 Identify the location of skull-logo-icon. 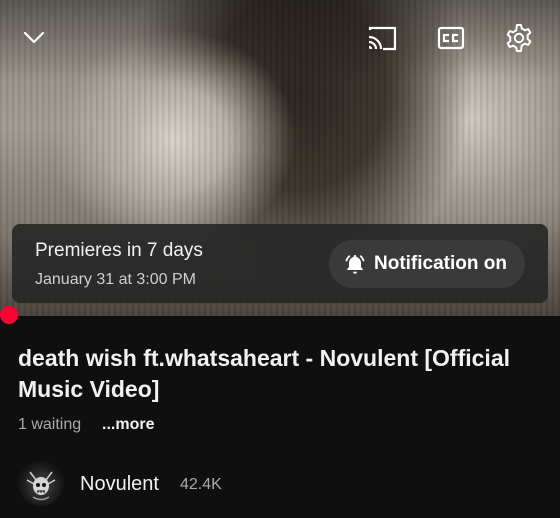
(41, 486).